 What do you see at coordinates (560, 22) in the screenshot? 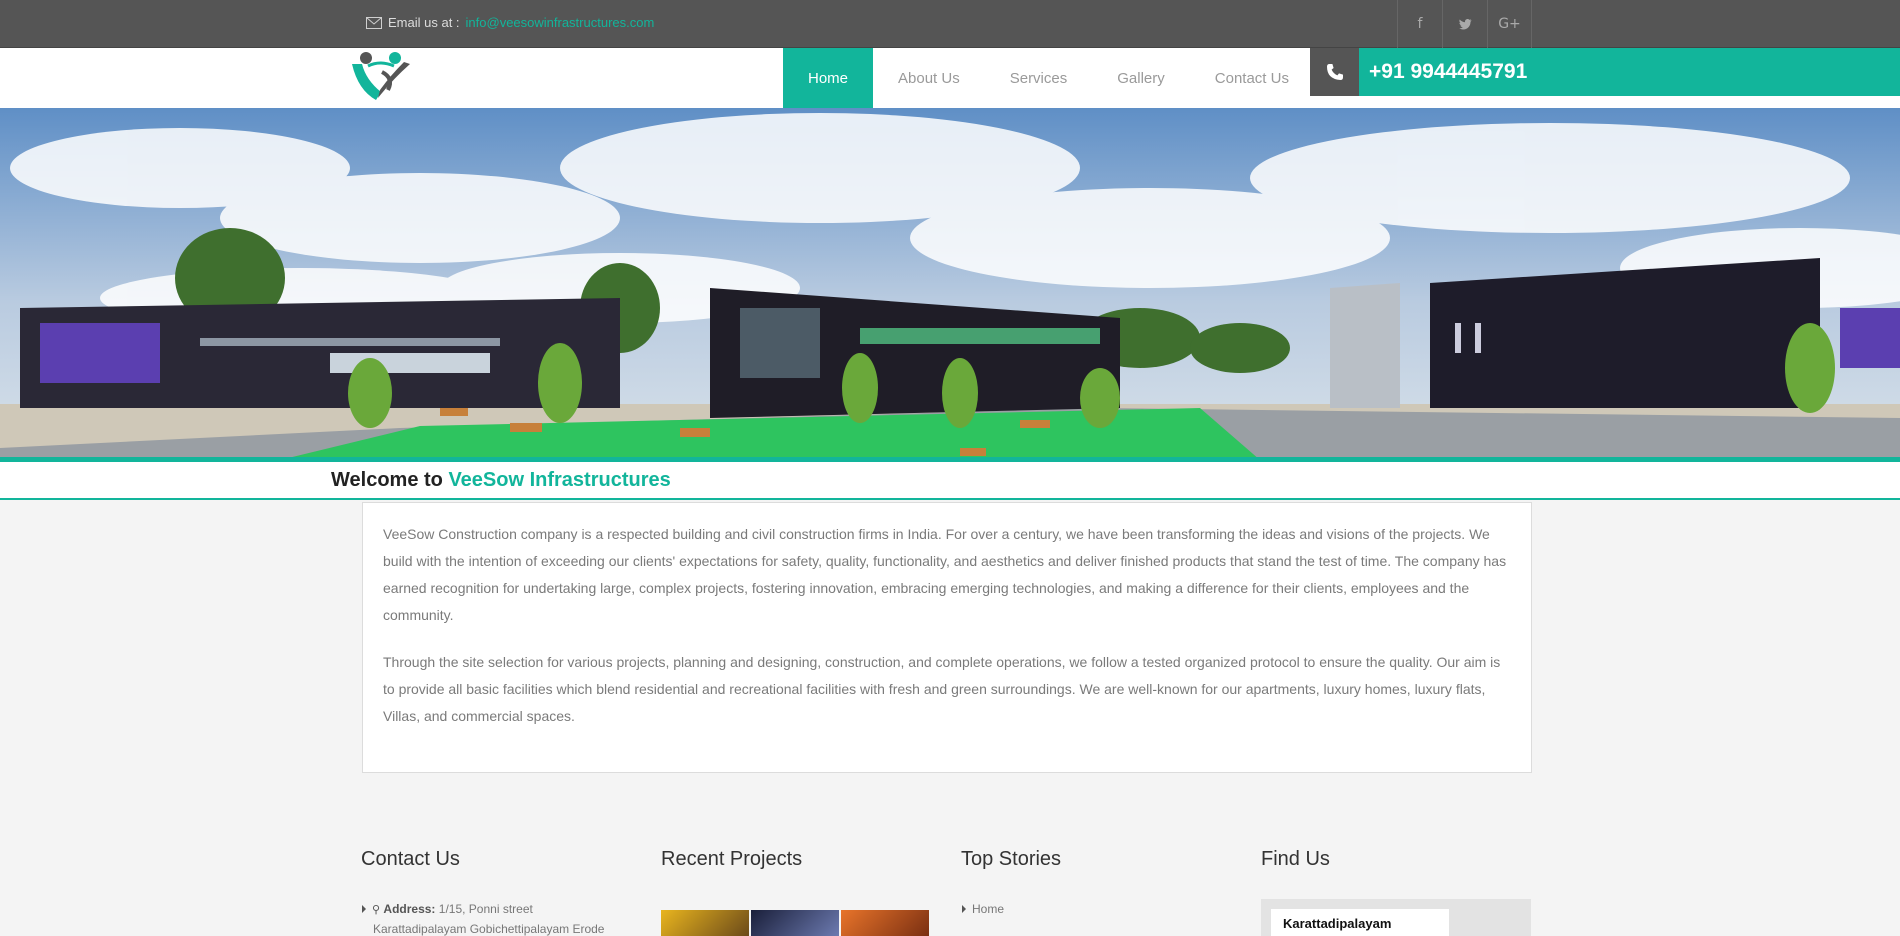
I see `email-link: info@veesowinfrastructures.com` at bounding box center [560, 22].